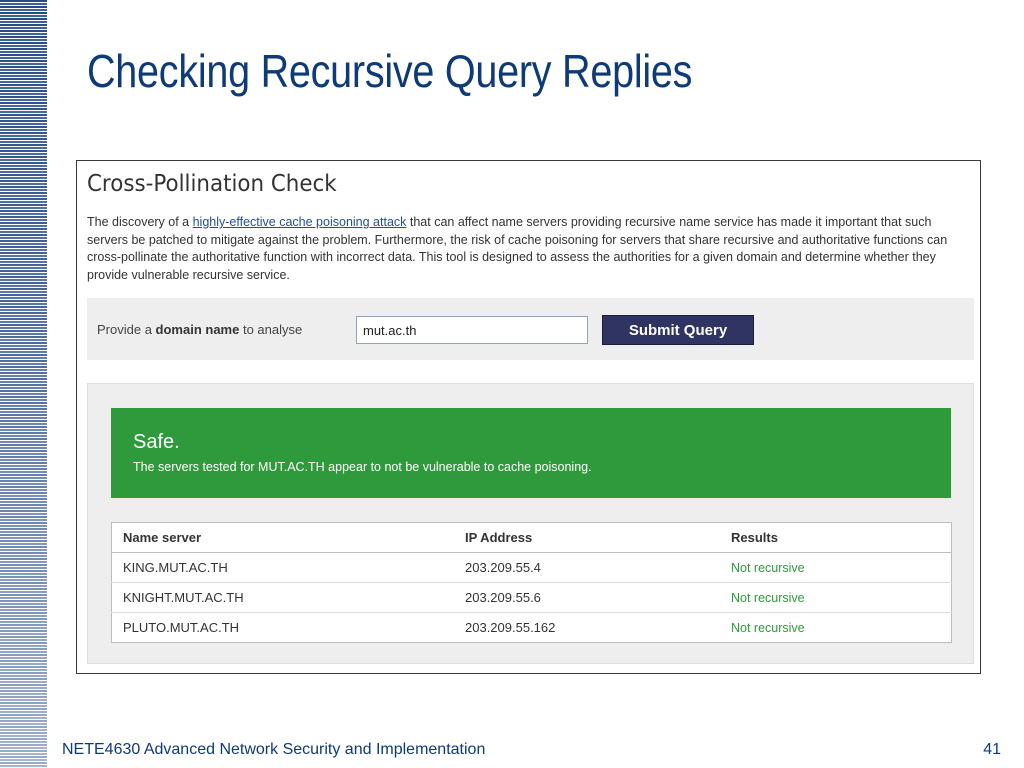 The height and width of the screenshot is (768, 1024). Describe the element at coordinates (390, 71) in the screenshot. I see `slide-title: Checking Recursive Query Replies` at that location.